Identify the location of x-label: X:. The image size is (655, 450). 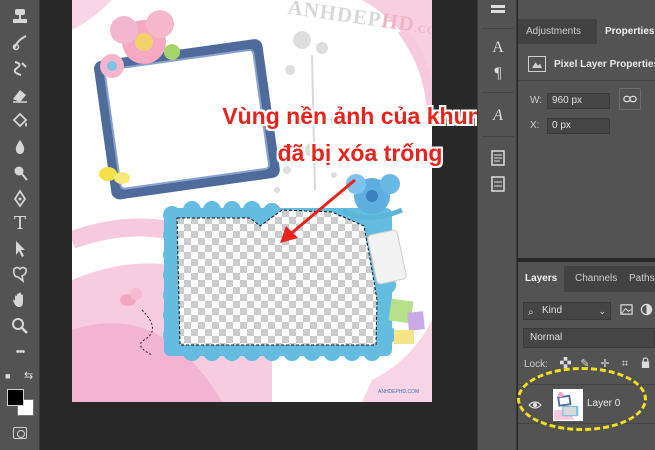
(535, 125).